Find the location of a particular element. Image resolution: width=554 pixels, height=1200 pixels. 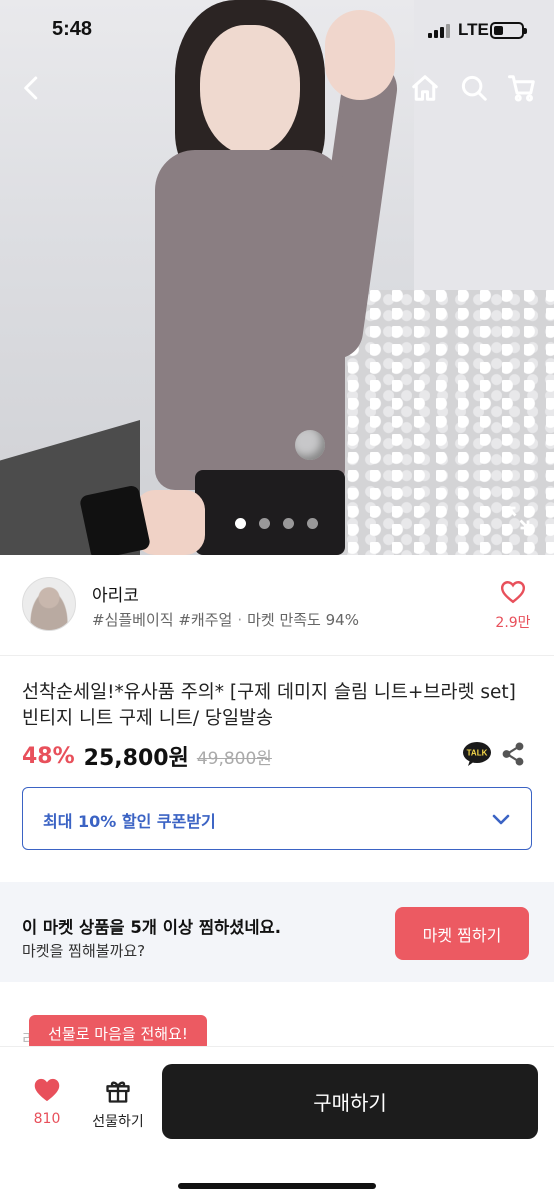

seller-satisfaction: 마켓 만족도 94% is located at coordinates (303, 620).